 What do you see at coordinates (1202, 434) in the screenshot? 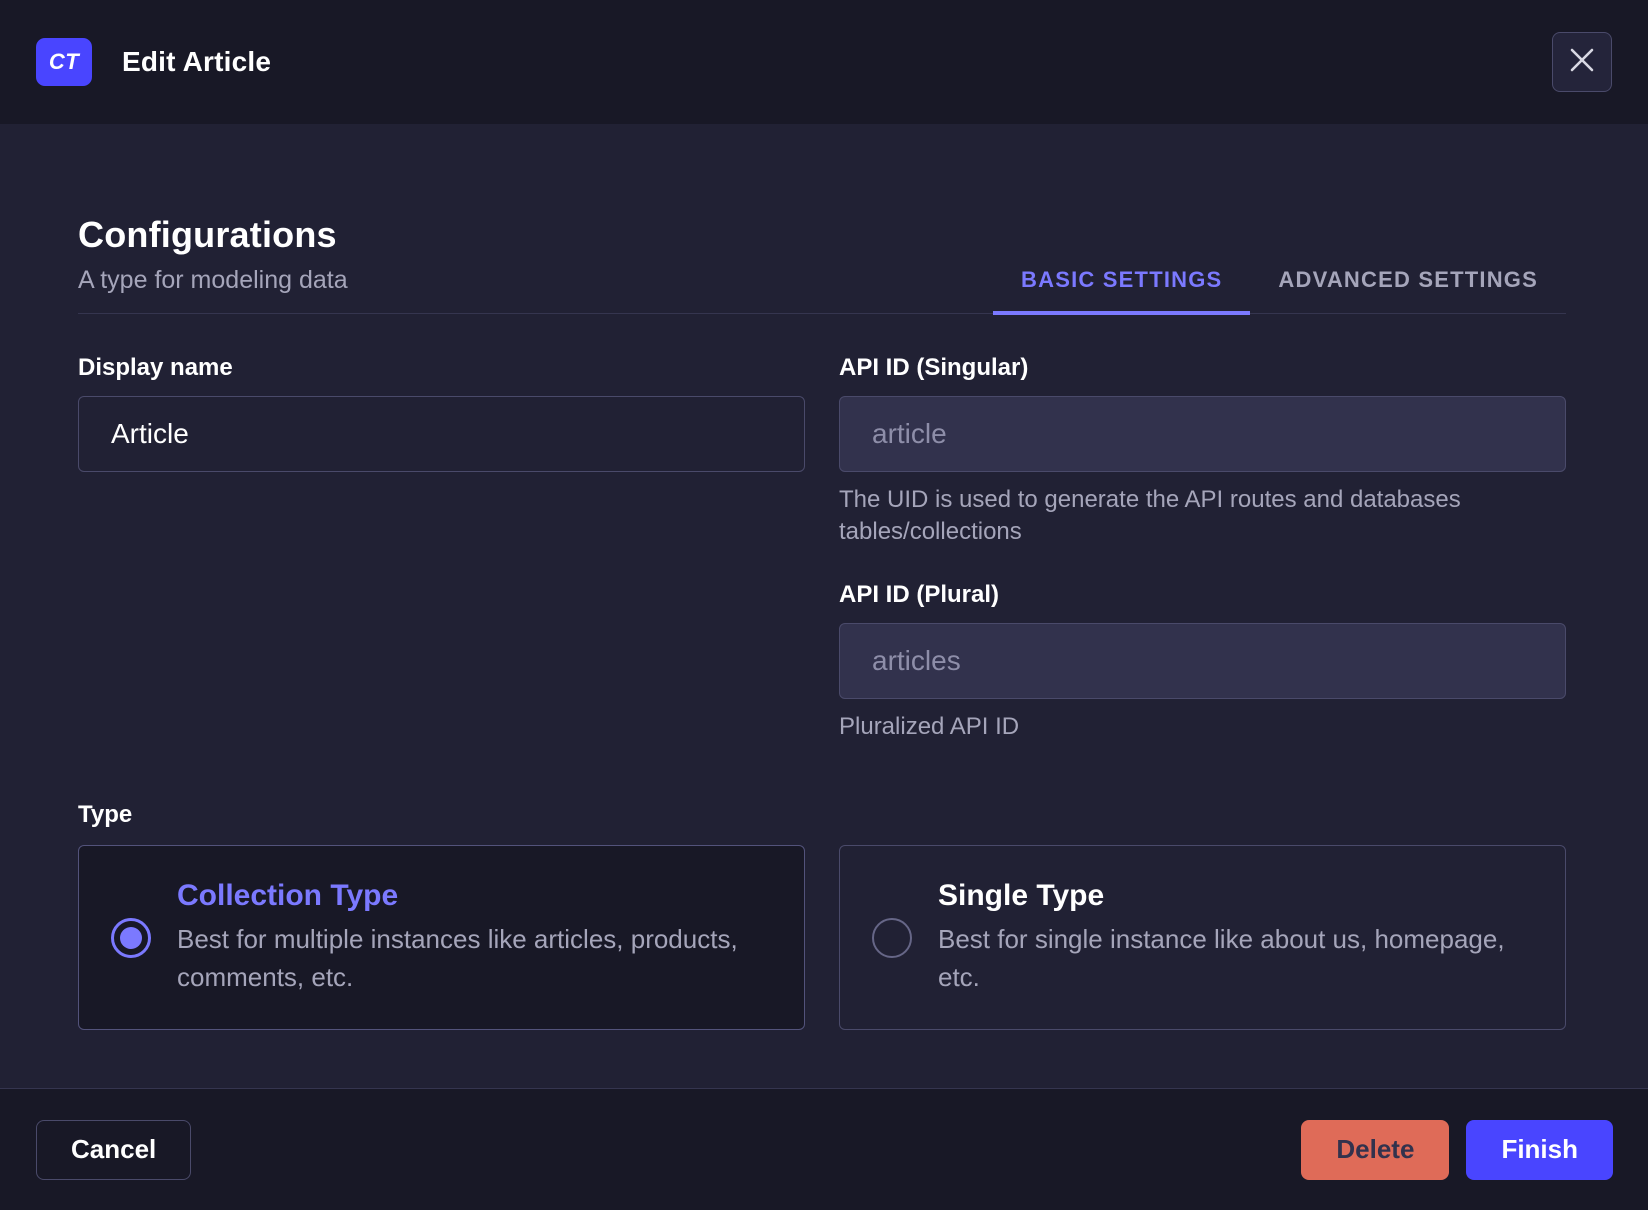
I see `api-id-singular-input` at bounding box center [1202, 434].